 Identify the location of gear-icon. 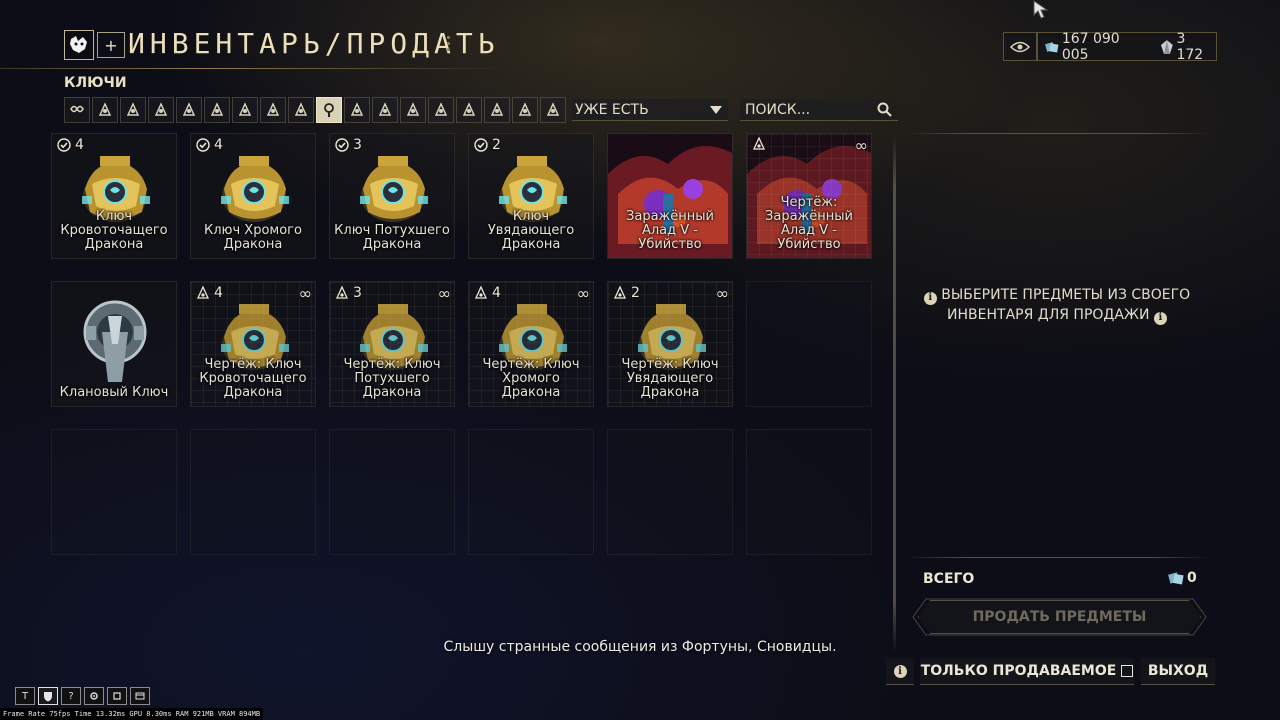
(94, 696).